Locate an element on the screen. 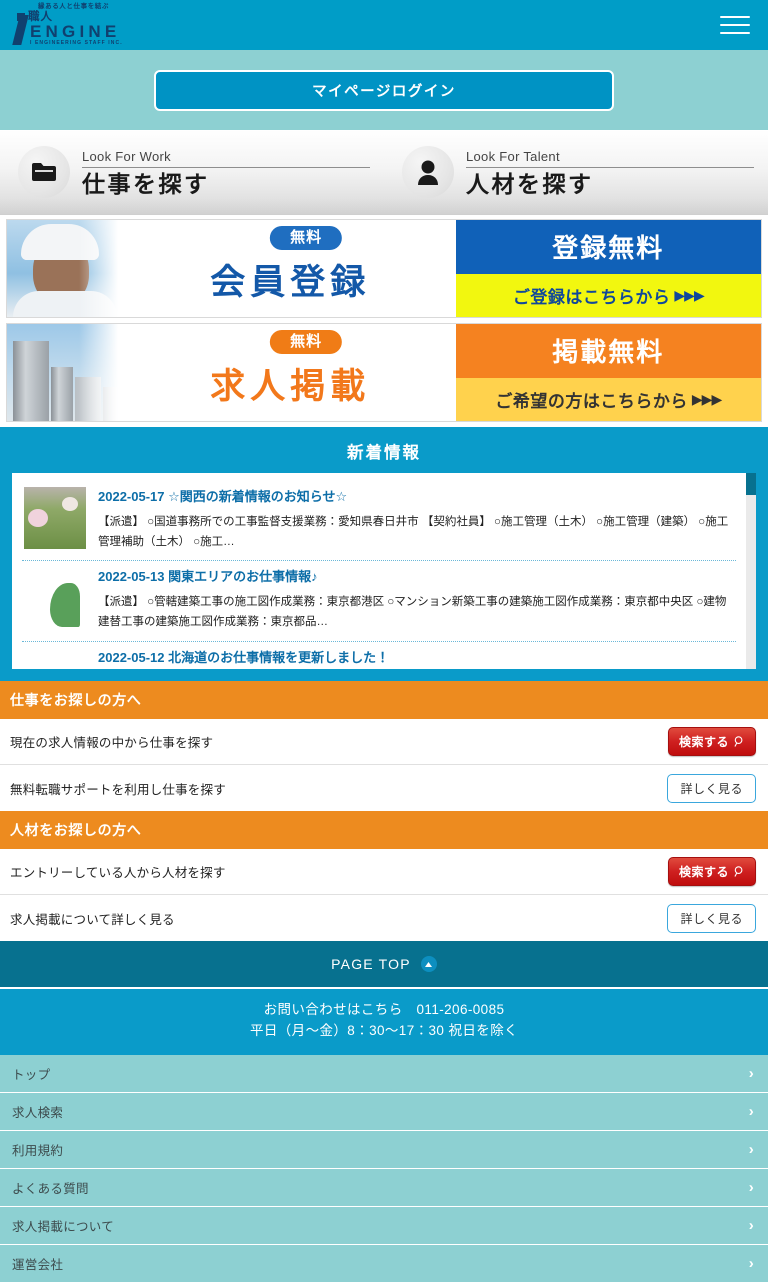  page-top-button: PAGE TOP is located at coordinates (384, 965).